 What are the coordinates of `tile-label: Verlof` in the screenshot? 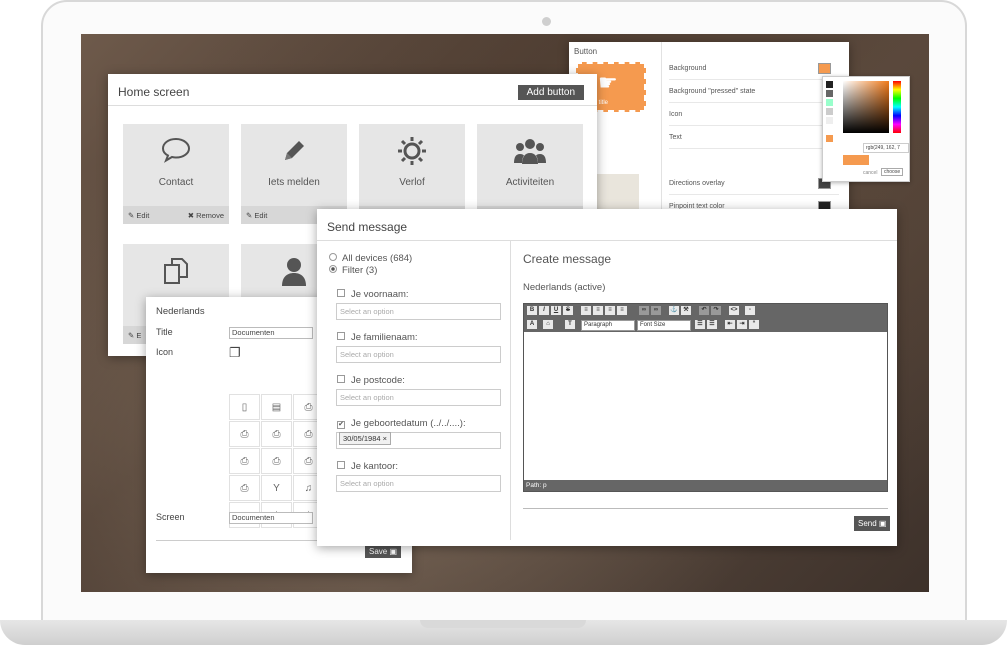 It's located at (412, 182).